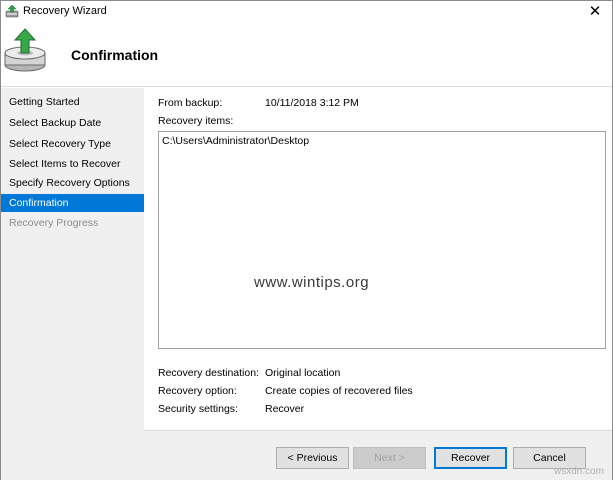  Describe the element at coordinates (306, 11) in the screenshot. I see `title-bar: Recovery Wizard ✕` at that location.